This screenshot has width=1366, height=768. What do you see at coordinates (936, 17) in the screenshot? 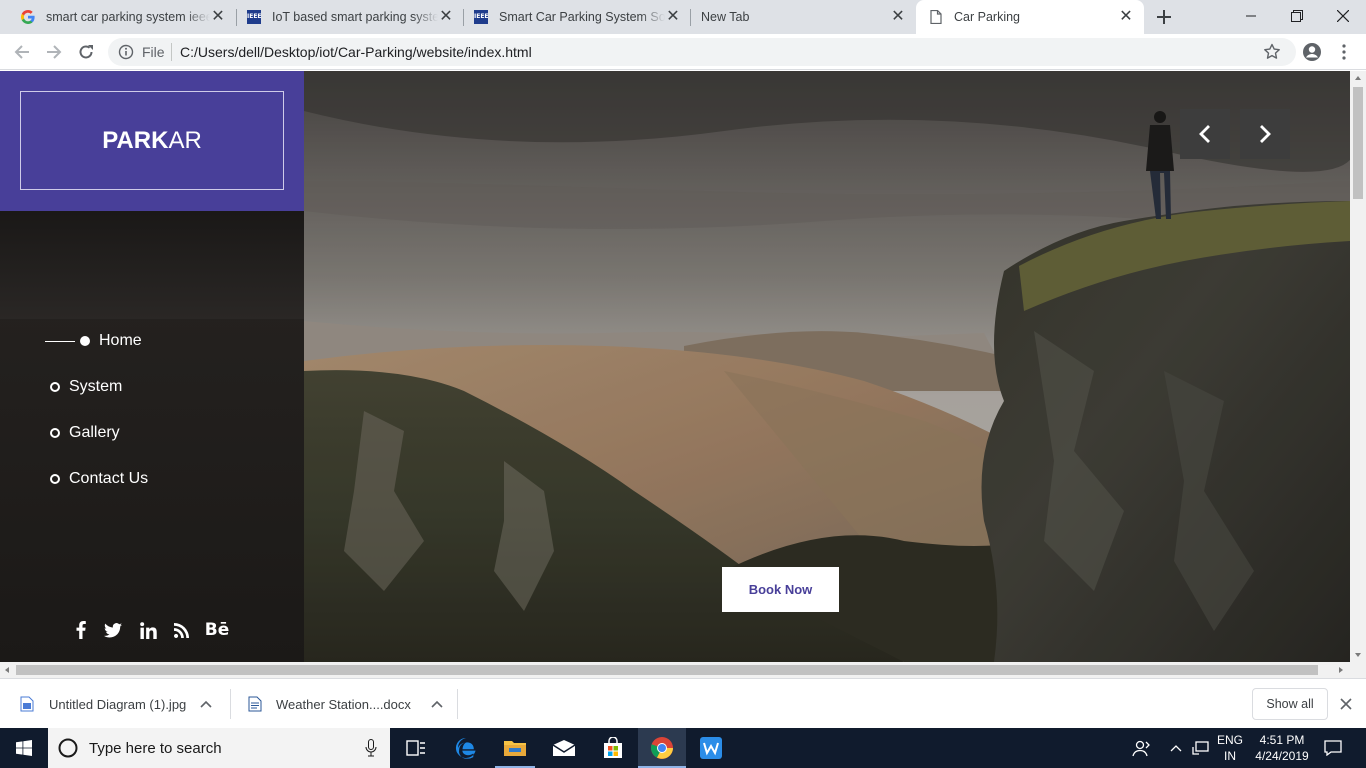
I see `page-icon` at bounding box center [936, 17].